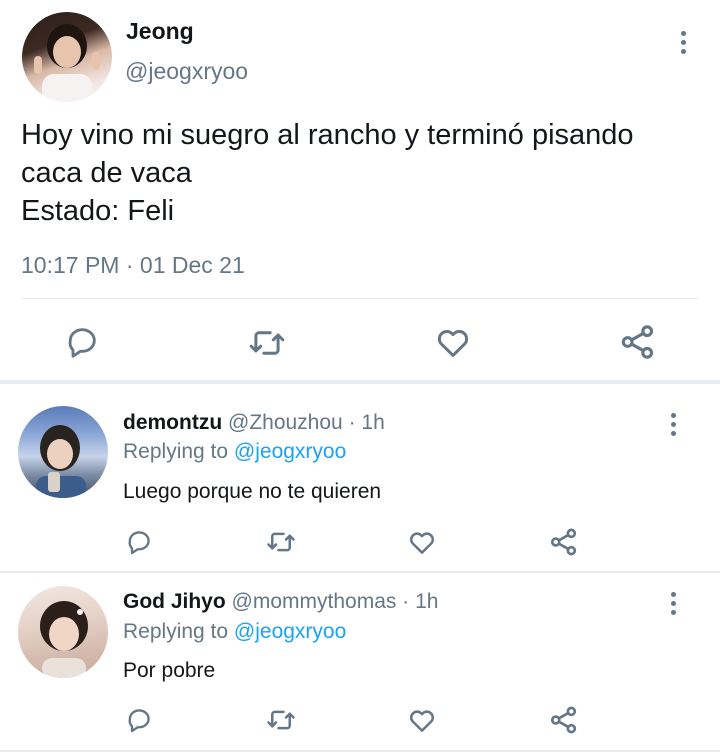 This screenshot has width=720, height=753. I want to click on reply-header: demontzu @Zhouzhou · 1h, so click(254, 423).